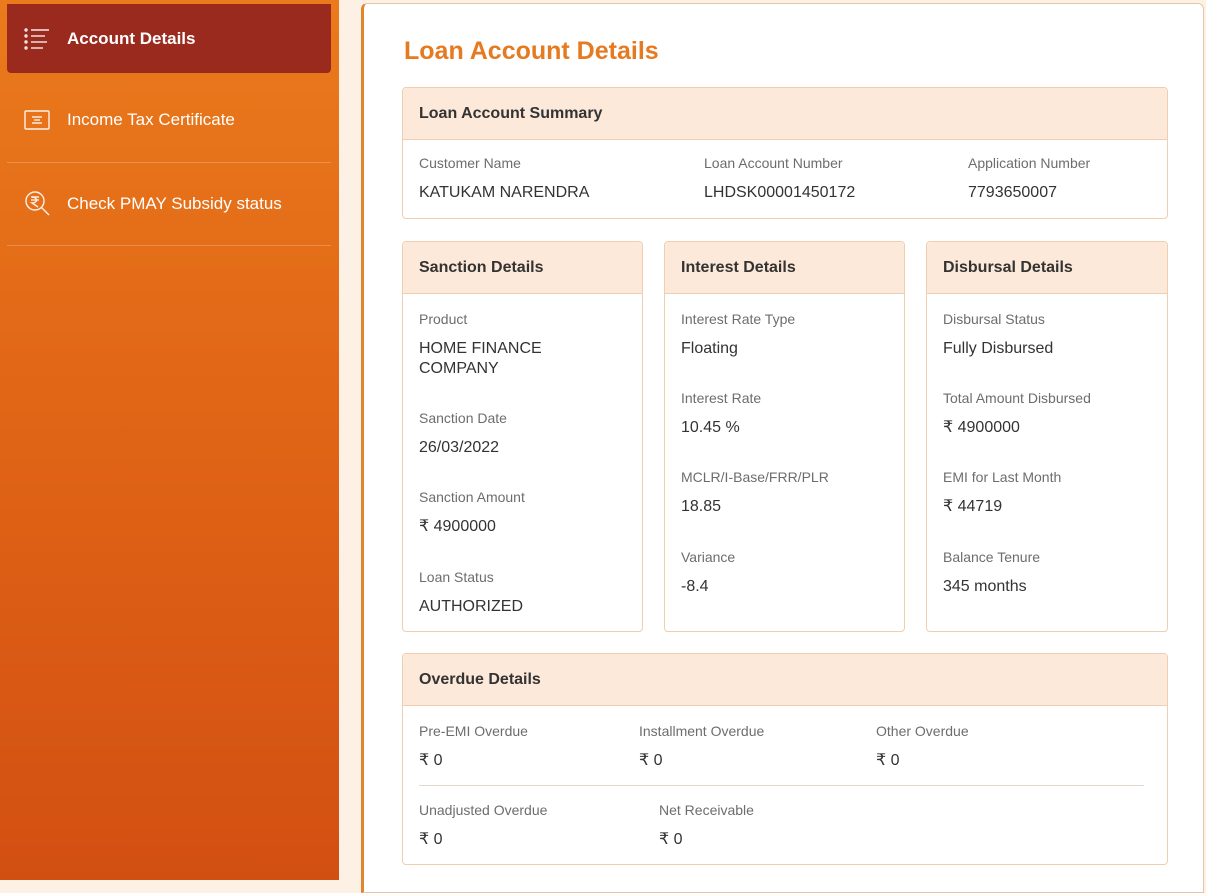 The height and width of the screenshot is (893, 1206). What do you see at coordinates (781, 785) in the screenshot?
I see `divider` at bounding box center [781, 785].